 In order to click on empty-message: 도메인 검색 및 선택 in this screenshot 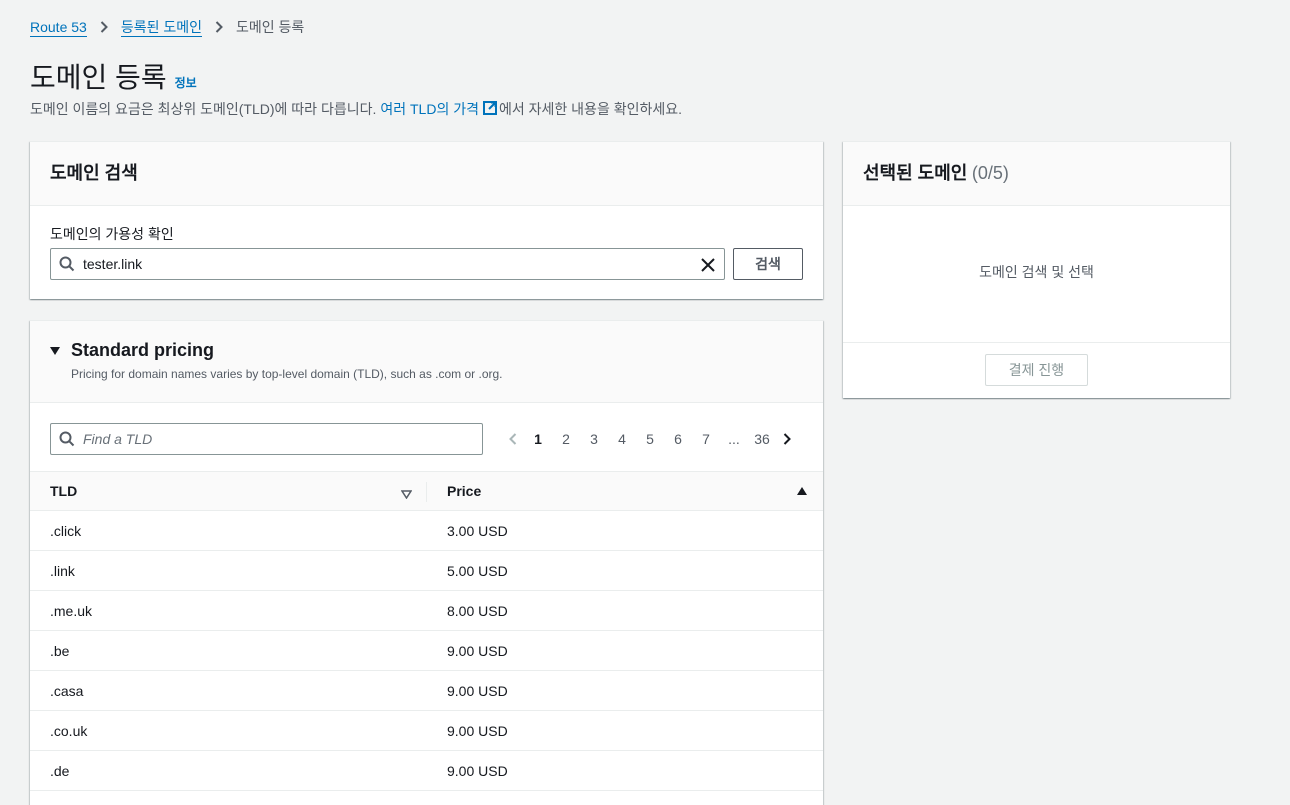, I will do `click(1036, 272)`.